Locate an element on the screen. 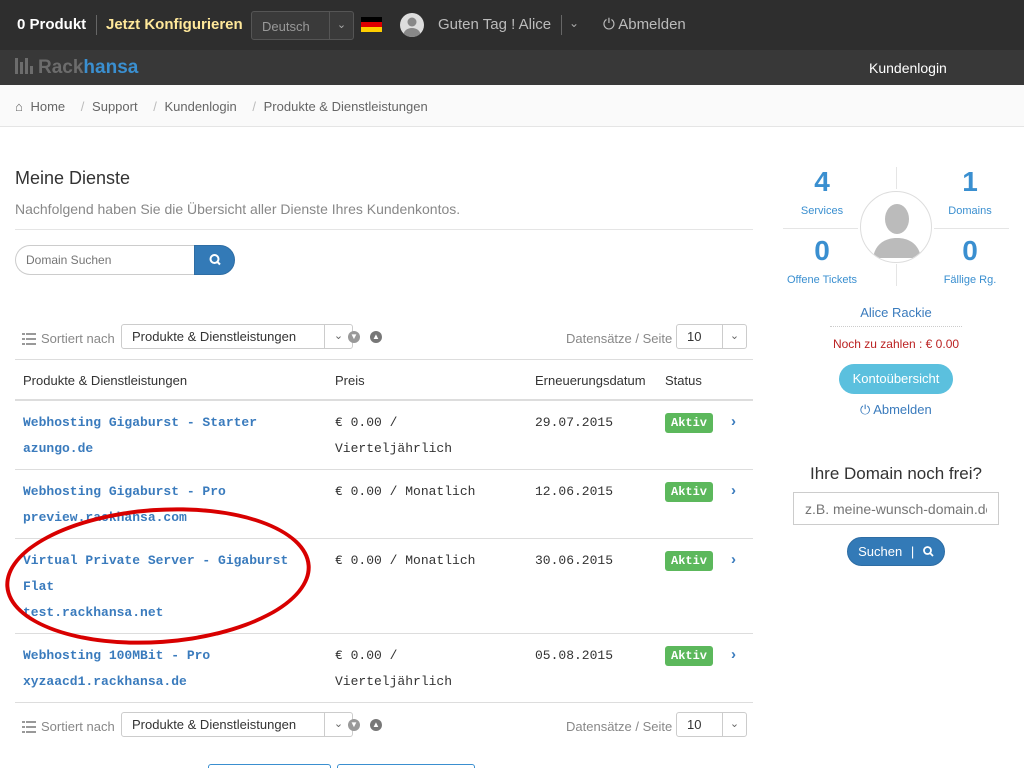 Image resolution: width=1024 pixels, height=768 pixels. breadcrumb-kundenlogin: Kundenlogin is located at coordinates (200, 106).